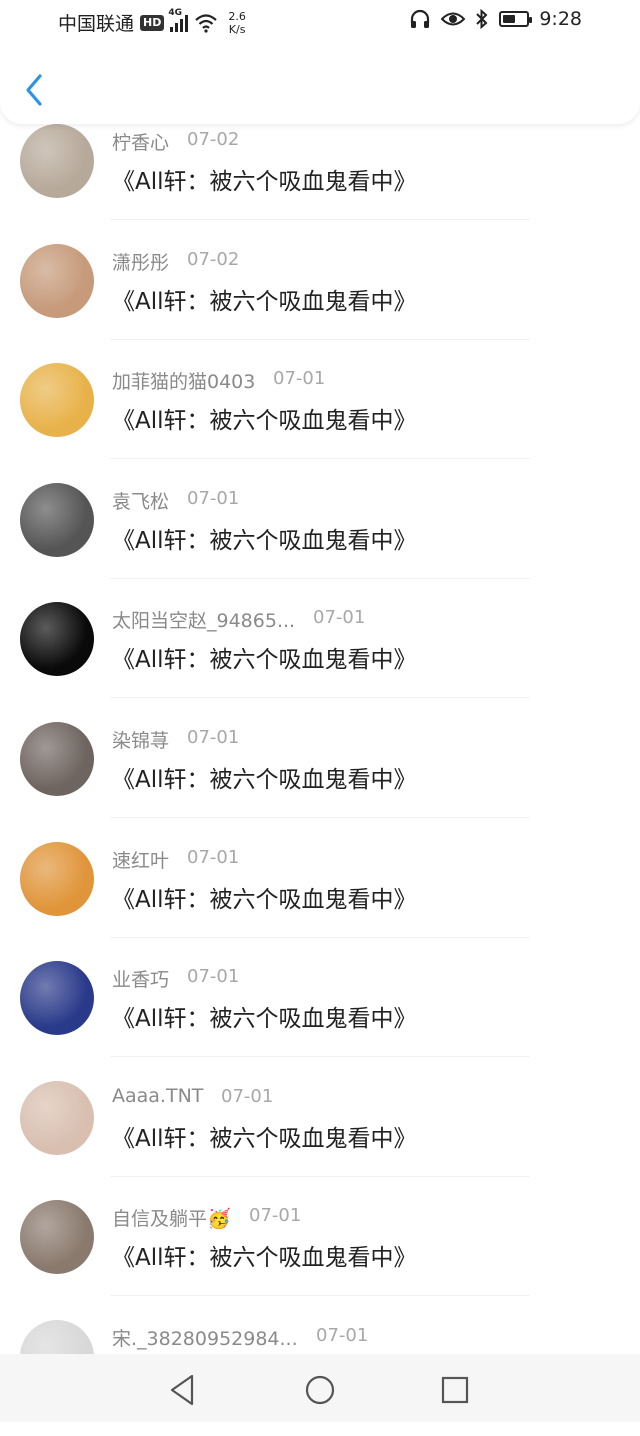 The height and width of the screenshot is (1436, 640). I want to click on recents-square-icon, so click(455, 1390).